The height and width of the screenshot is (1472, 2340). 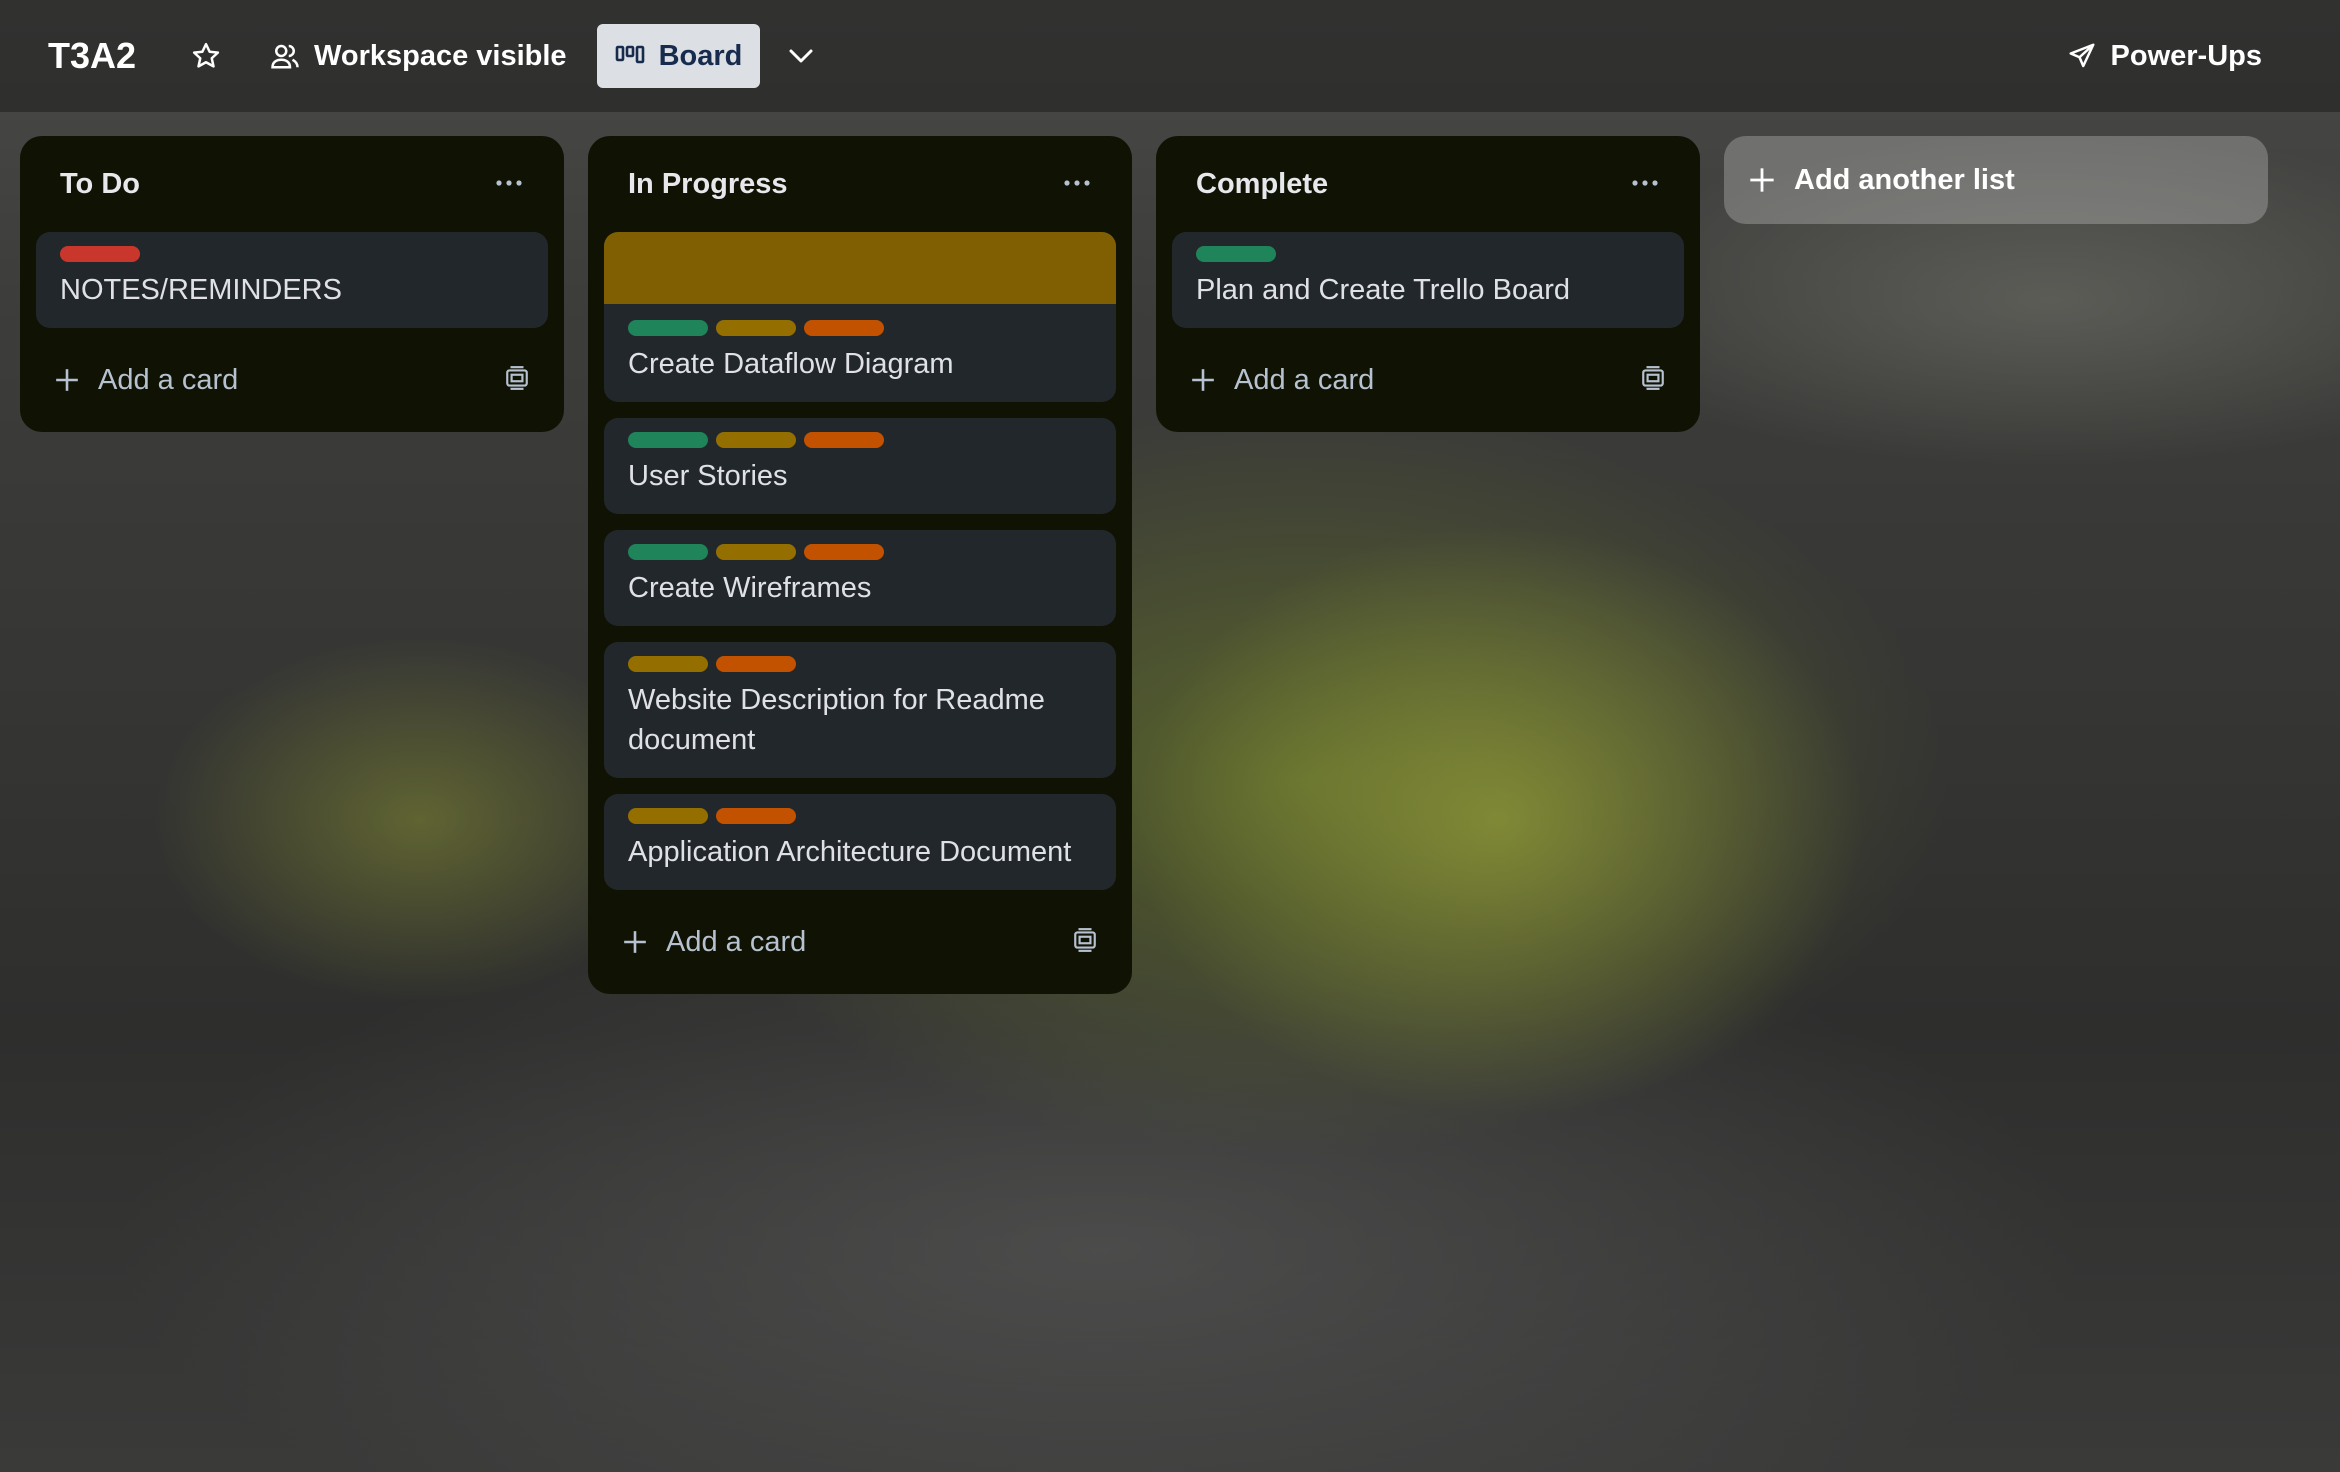 What do you see at coordinates (92, 56) in the screenshot?
I see `board-title: T3A2` at bounding box center [92, 56].